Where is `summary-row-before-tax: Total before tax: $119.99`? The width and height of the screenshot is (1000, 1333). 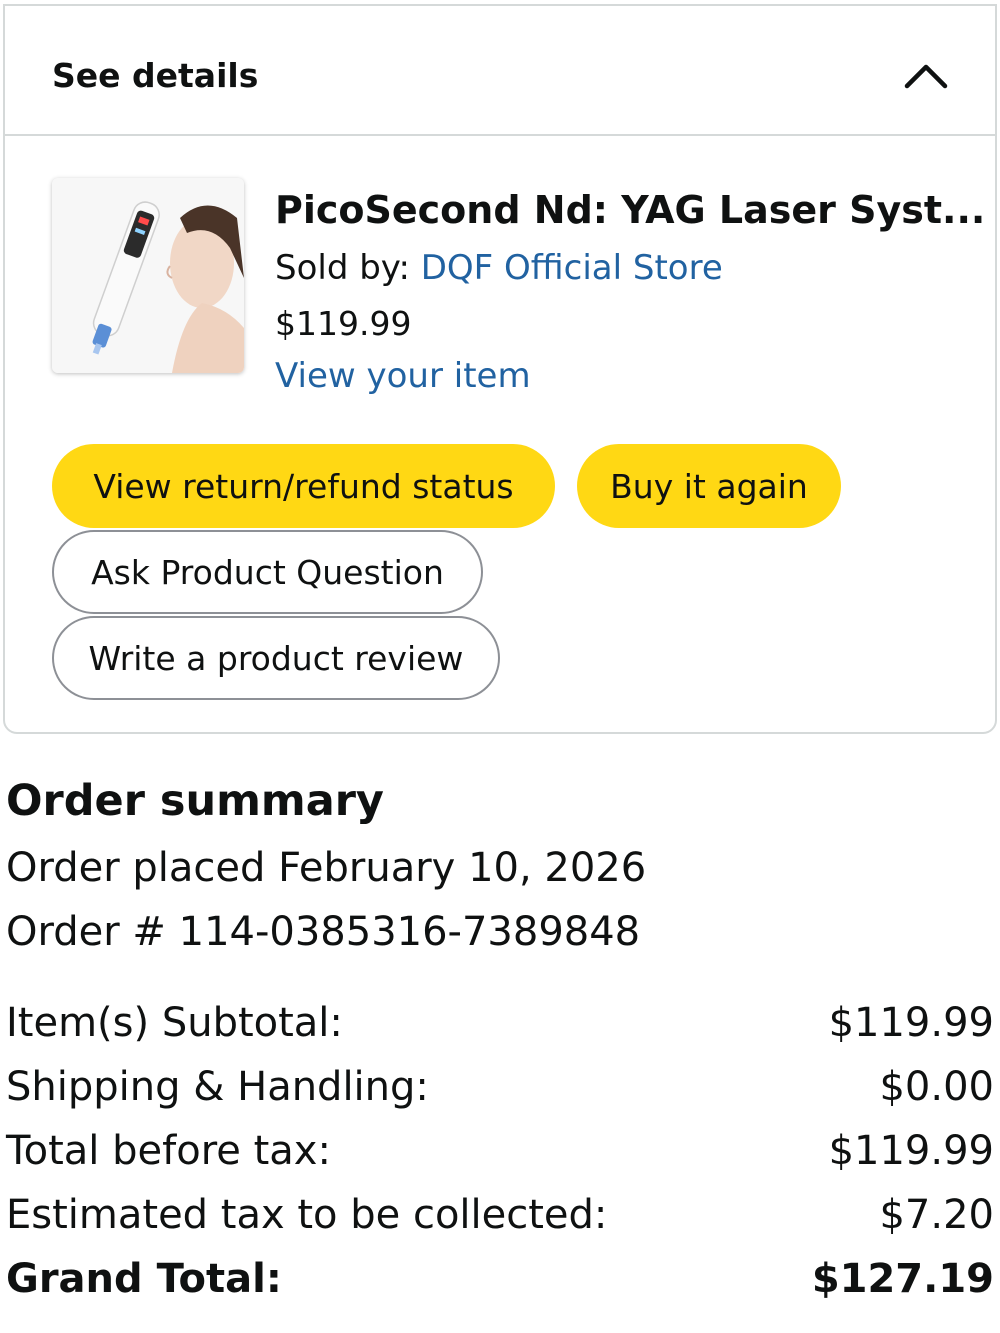
summary-row-before-tax: Total before tax: $119.99 is located at coordinates (500, 1151).